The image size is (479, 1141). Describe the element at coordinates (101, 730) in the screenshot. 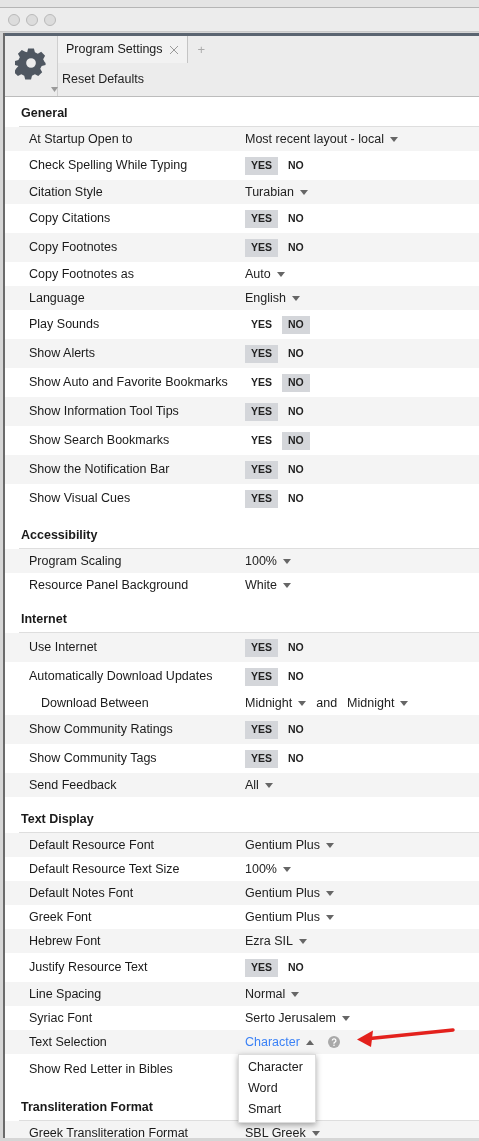

I see `setting-label: Show Community Ratings` at that location.